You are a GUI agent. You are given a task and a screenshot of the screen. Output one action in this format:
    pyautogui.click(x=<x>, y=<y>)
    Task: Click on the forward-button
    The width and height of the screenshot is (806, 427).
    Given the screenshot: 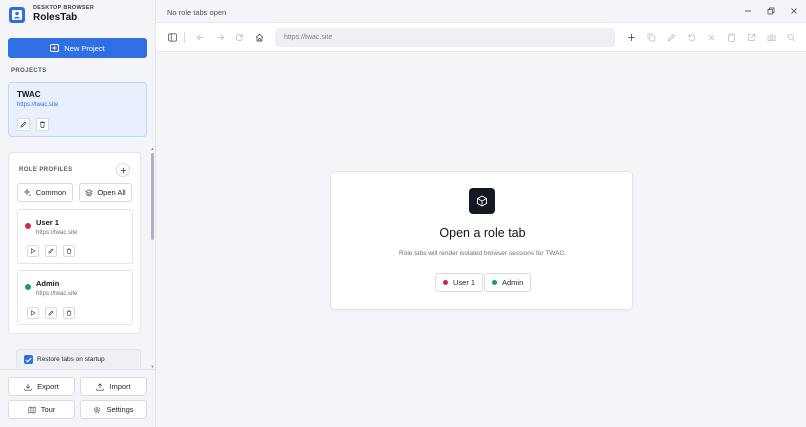 What is the action you would take?
    pyautogui.click(x=220, y=37)
    